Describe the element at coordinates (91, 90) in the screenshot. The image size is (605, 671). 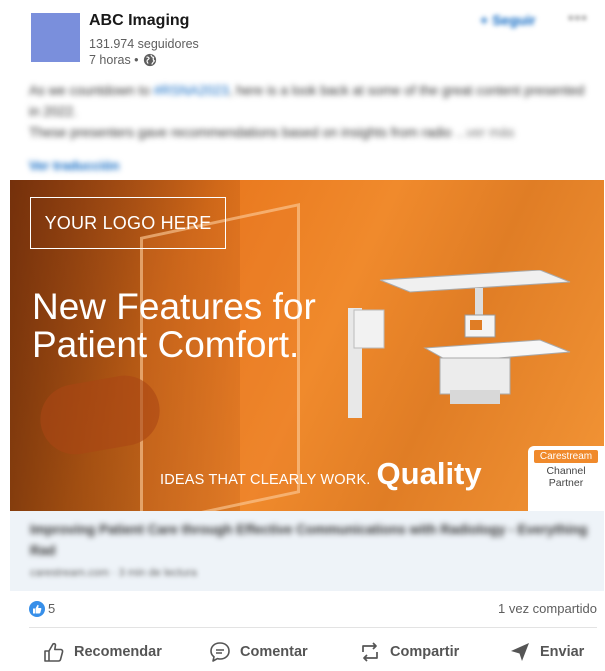
I see `post-text-line1-pre: As we countdown to` at that location.